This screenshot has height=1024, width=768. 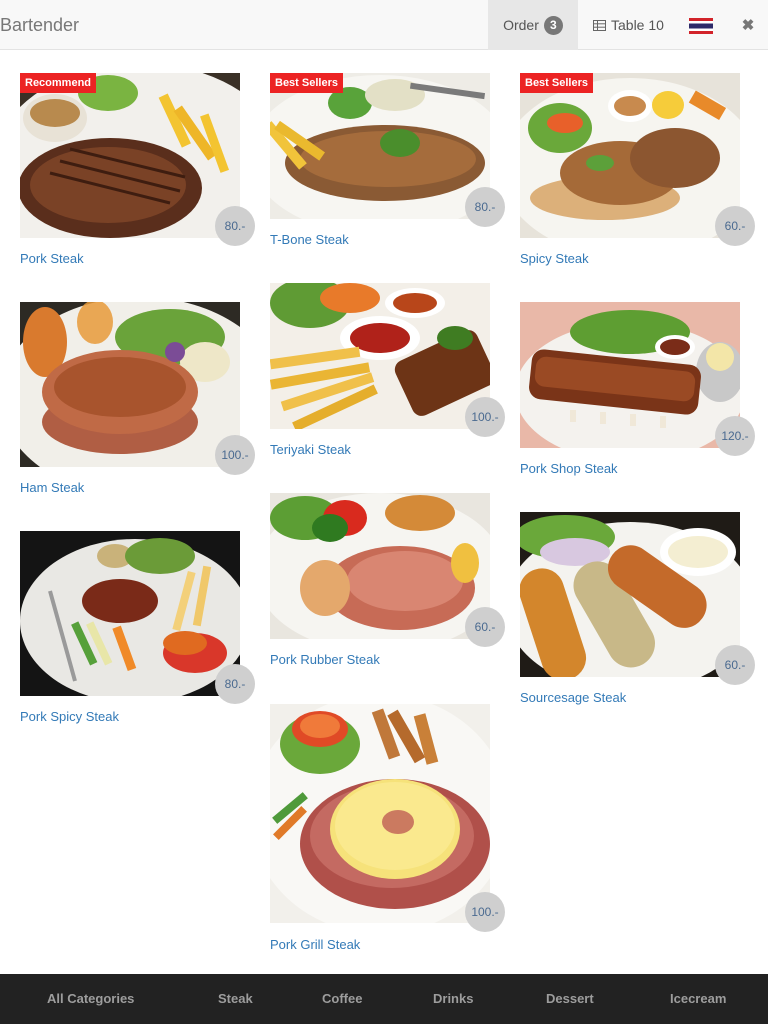 What do you see at coordinates (748, 25) in the screenshot?
I see `close-icon: ✖` at bounding box center [748, 25].